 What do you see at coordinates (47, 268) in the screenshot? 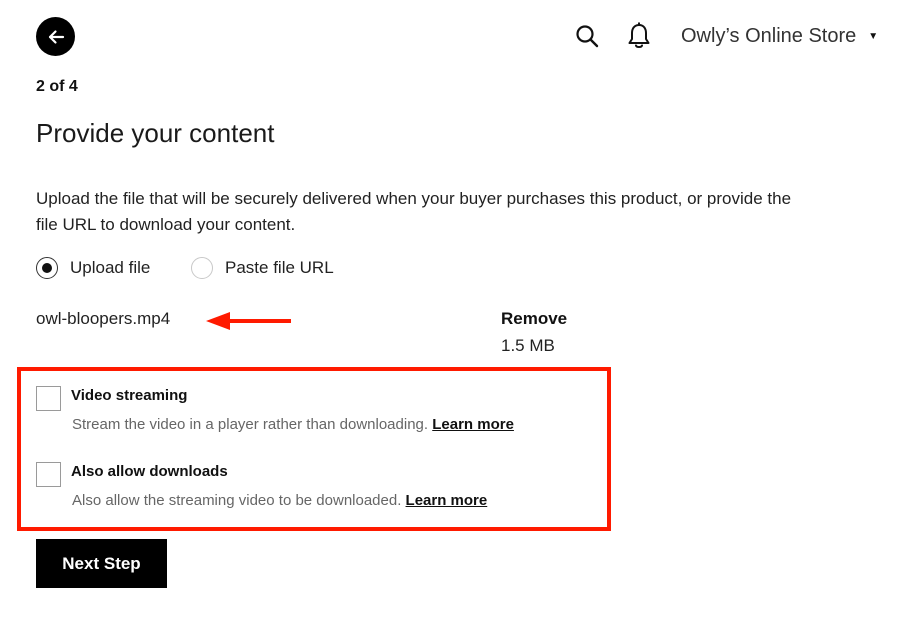
I see `upload-file-radio` at bounding box center [47, 268].